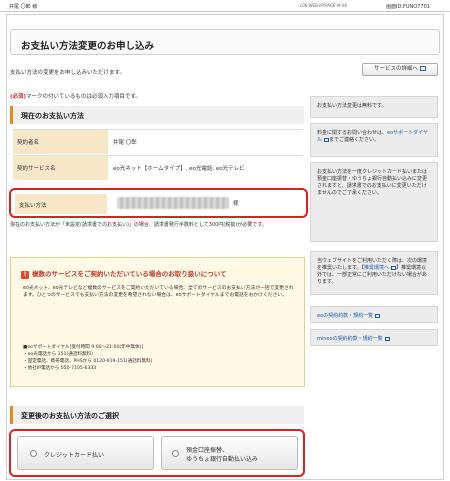  What do you see at coordinates (207, 450) in the screenshot?
I see `bank-transfer-label-line1: 預金口座振替、` at bounding box center [207, 450].